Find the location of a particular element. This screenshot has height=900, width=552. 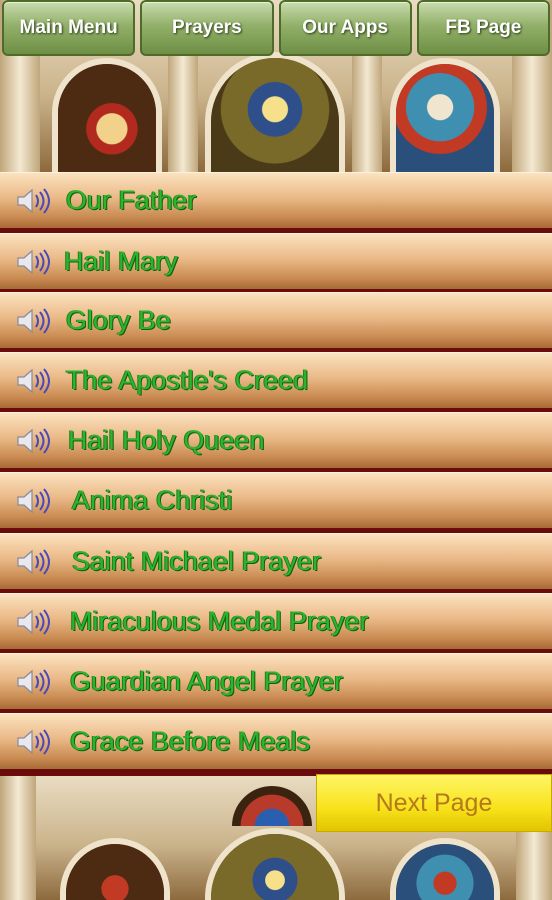

prayer-row-miraculous-medal: Miraculous Medal Prayer is located at coordinates (276, 621).